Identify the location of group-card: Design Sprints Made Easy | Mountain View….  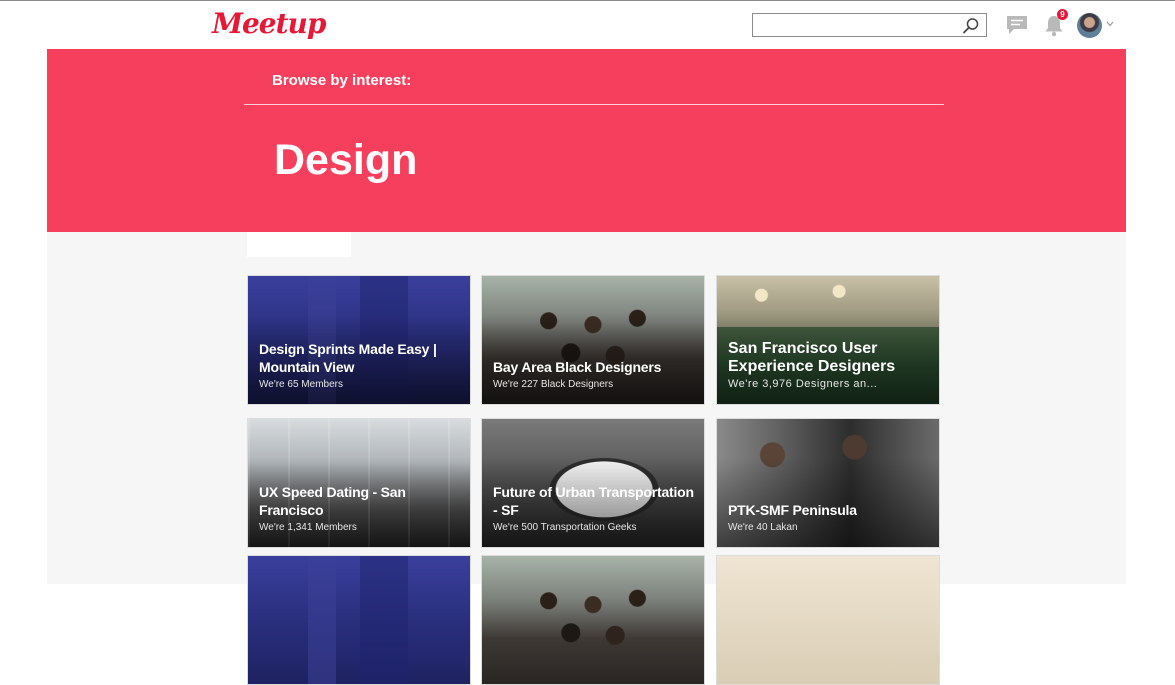
(359, 340).